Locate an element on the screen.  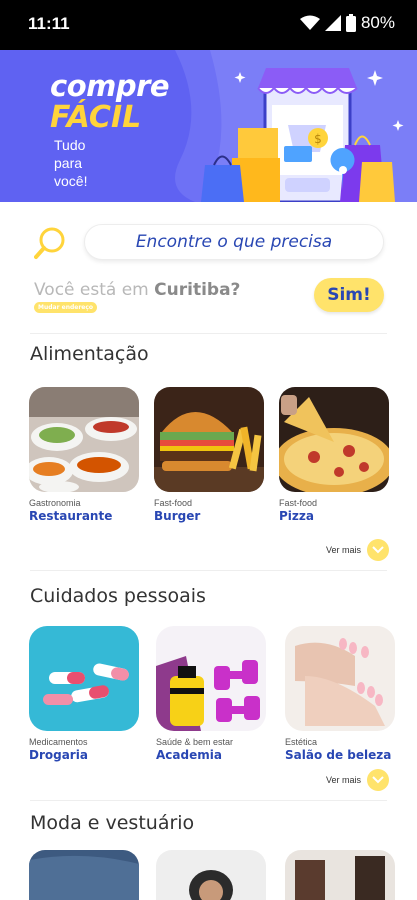
category-card-pizza: Fast-food Pizza is located at coordinates (334, 455).